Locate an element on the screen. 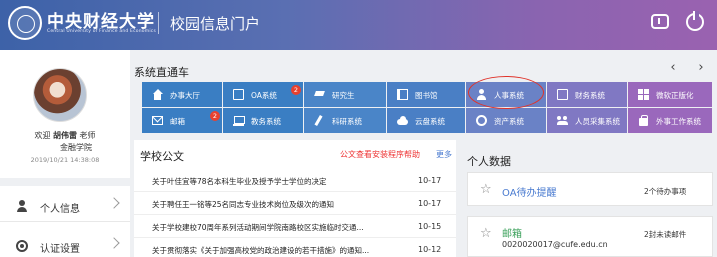  tile-mail: 邮箱 2 is located at coordinates (182, 120).